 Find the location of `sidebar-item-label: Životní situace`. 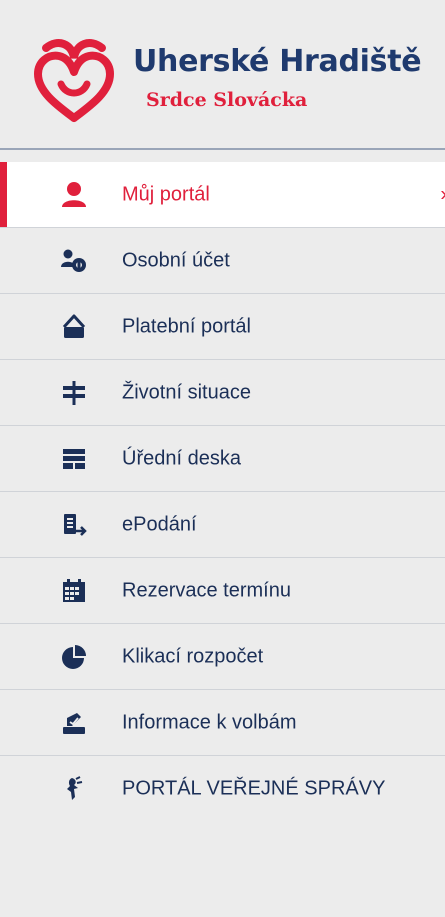

sidebar-item-label: Životní situace is located at coordinates (186, 392).